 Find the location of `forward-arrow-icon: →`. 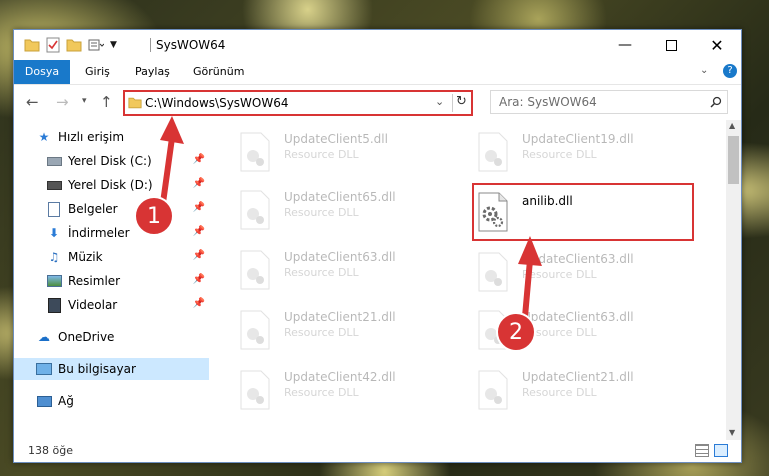

forward-arrow-icon: → is located at coordinates (62, 102).